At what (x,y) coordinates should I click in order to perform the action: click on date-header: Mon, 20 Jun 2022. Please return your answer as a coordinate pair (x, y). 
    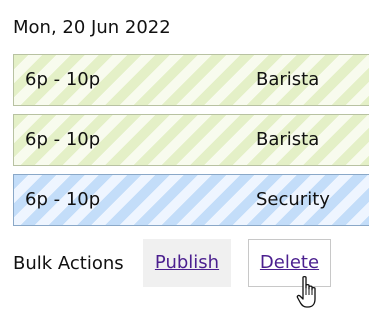
    Looking at the image, I should click on (92, 27).